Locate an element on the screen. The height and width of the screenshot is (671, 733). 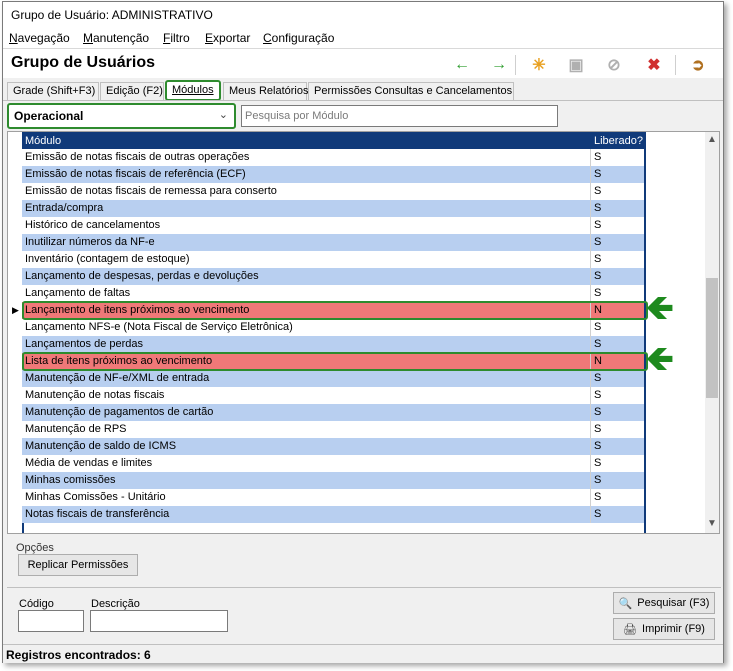
cell-modulo: Notas fiscais de transferência is located at coordinates (306, 514).